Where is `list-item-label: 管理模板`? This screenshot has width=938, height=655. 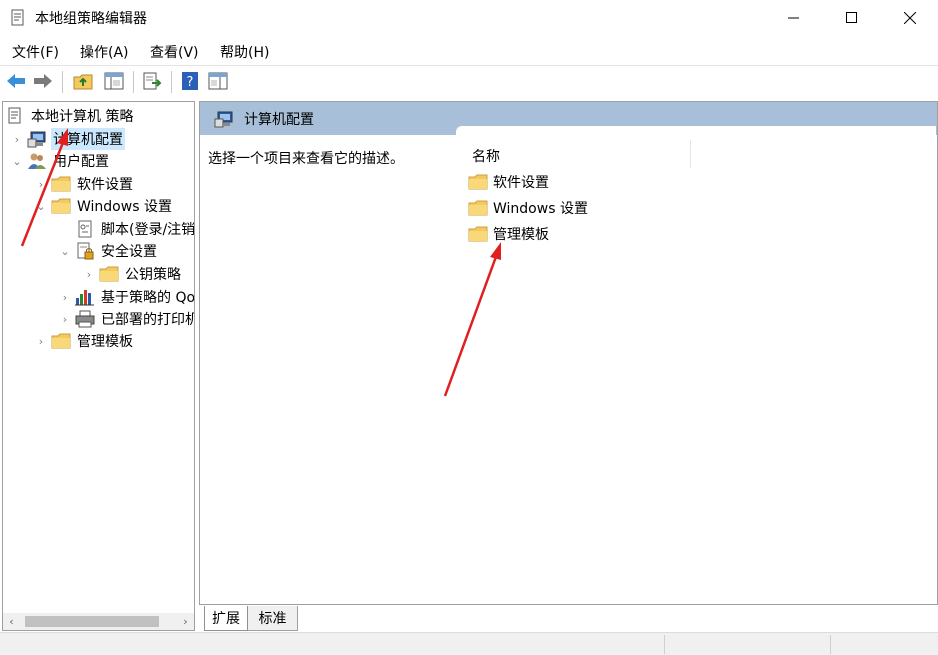 list-item-label: 管理模板 is located at coordinates (521, 235).